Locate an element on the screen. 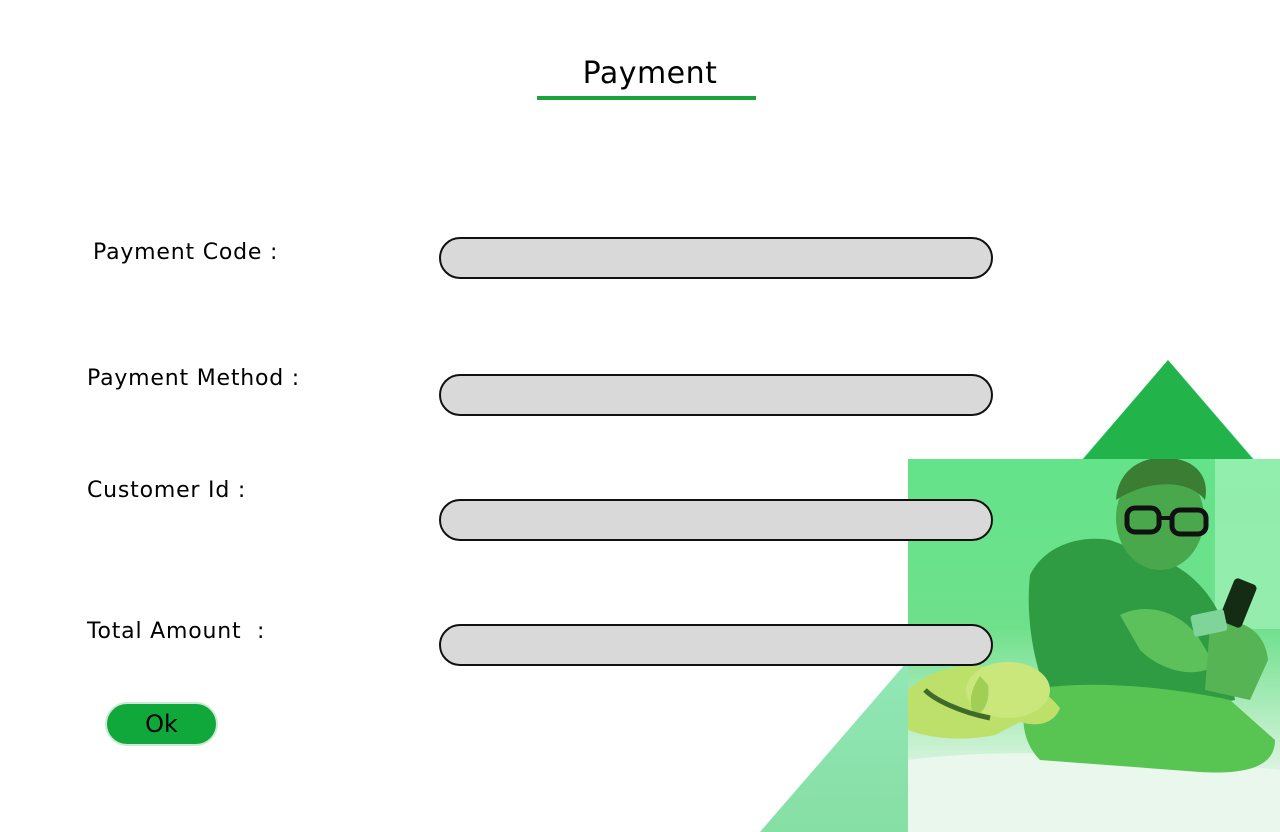 The image size is (1280, 832). payment-method-label: Payment Method : is located at coordinates (194, 378).